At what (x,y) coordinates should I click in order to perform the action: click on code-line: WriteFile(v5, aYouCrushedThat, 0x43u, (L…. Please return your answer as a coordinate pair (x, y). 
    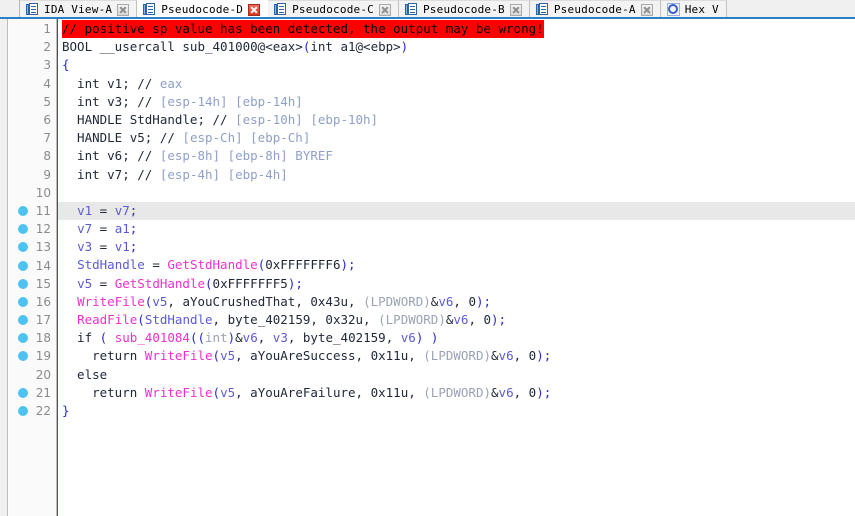
    Looking at the image, I should click on (456, 302).